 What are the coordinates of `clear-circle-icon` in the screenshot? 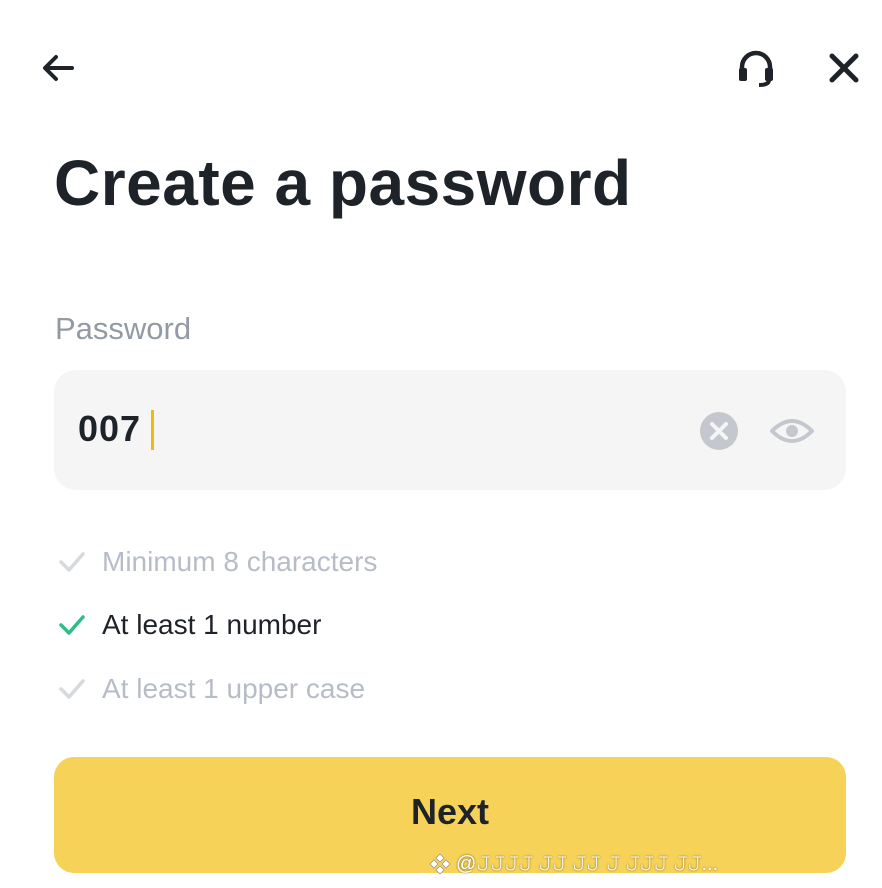 It's located at (719, 431).